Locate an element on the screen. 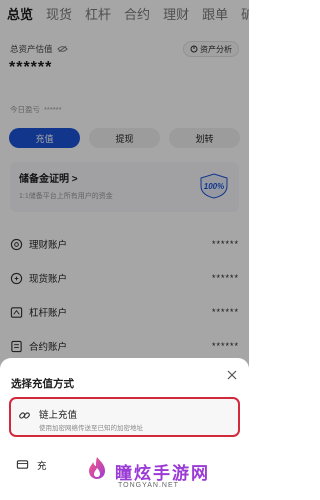 This screenshot has width=320, height=500. close-icon is located at coordinates (232, 375).